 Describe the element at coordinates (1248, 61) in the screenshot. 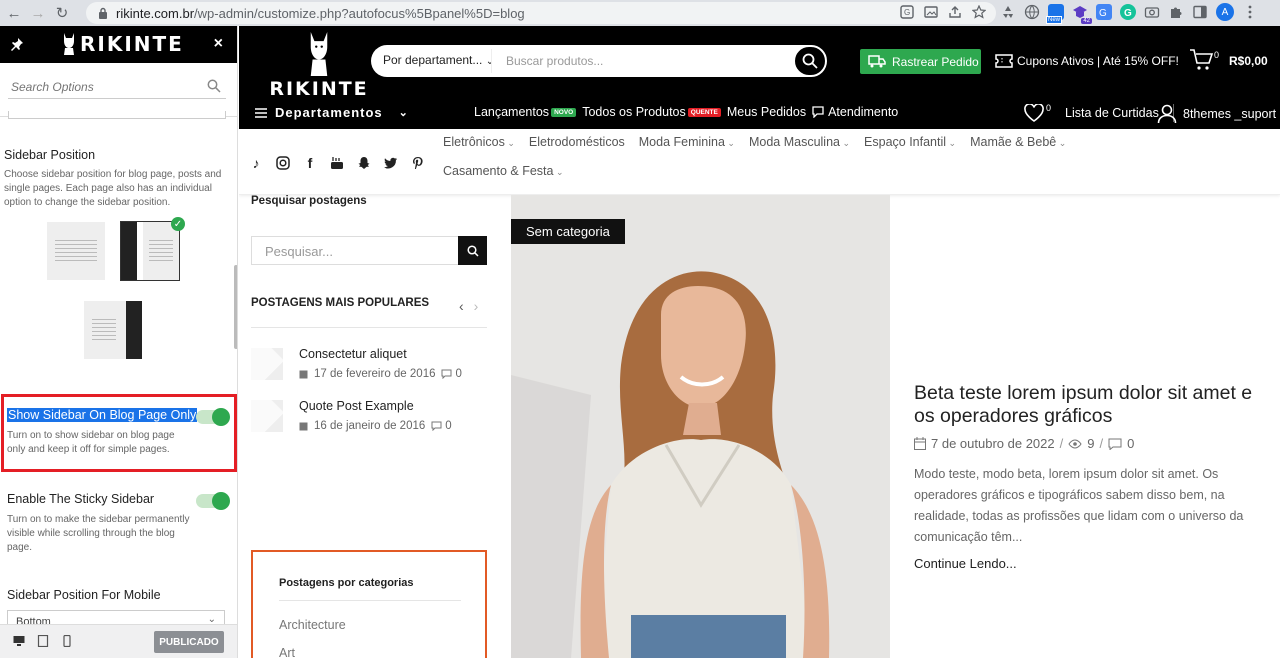

I see `cart-total: R$0,00` at that location.